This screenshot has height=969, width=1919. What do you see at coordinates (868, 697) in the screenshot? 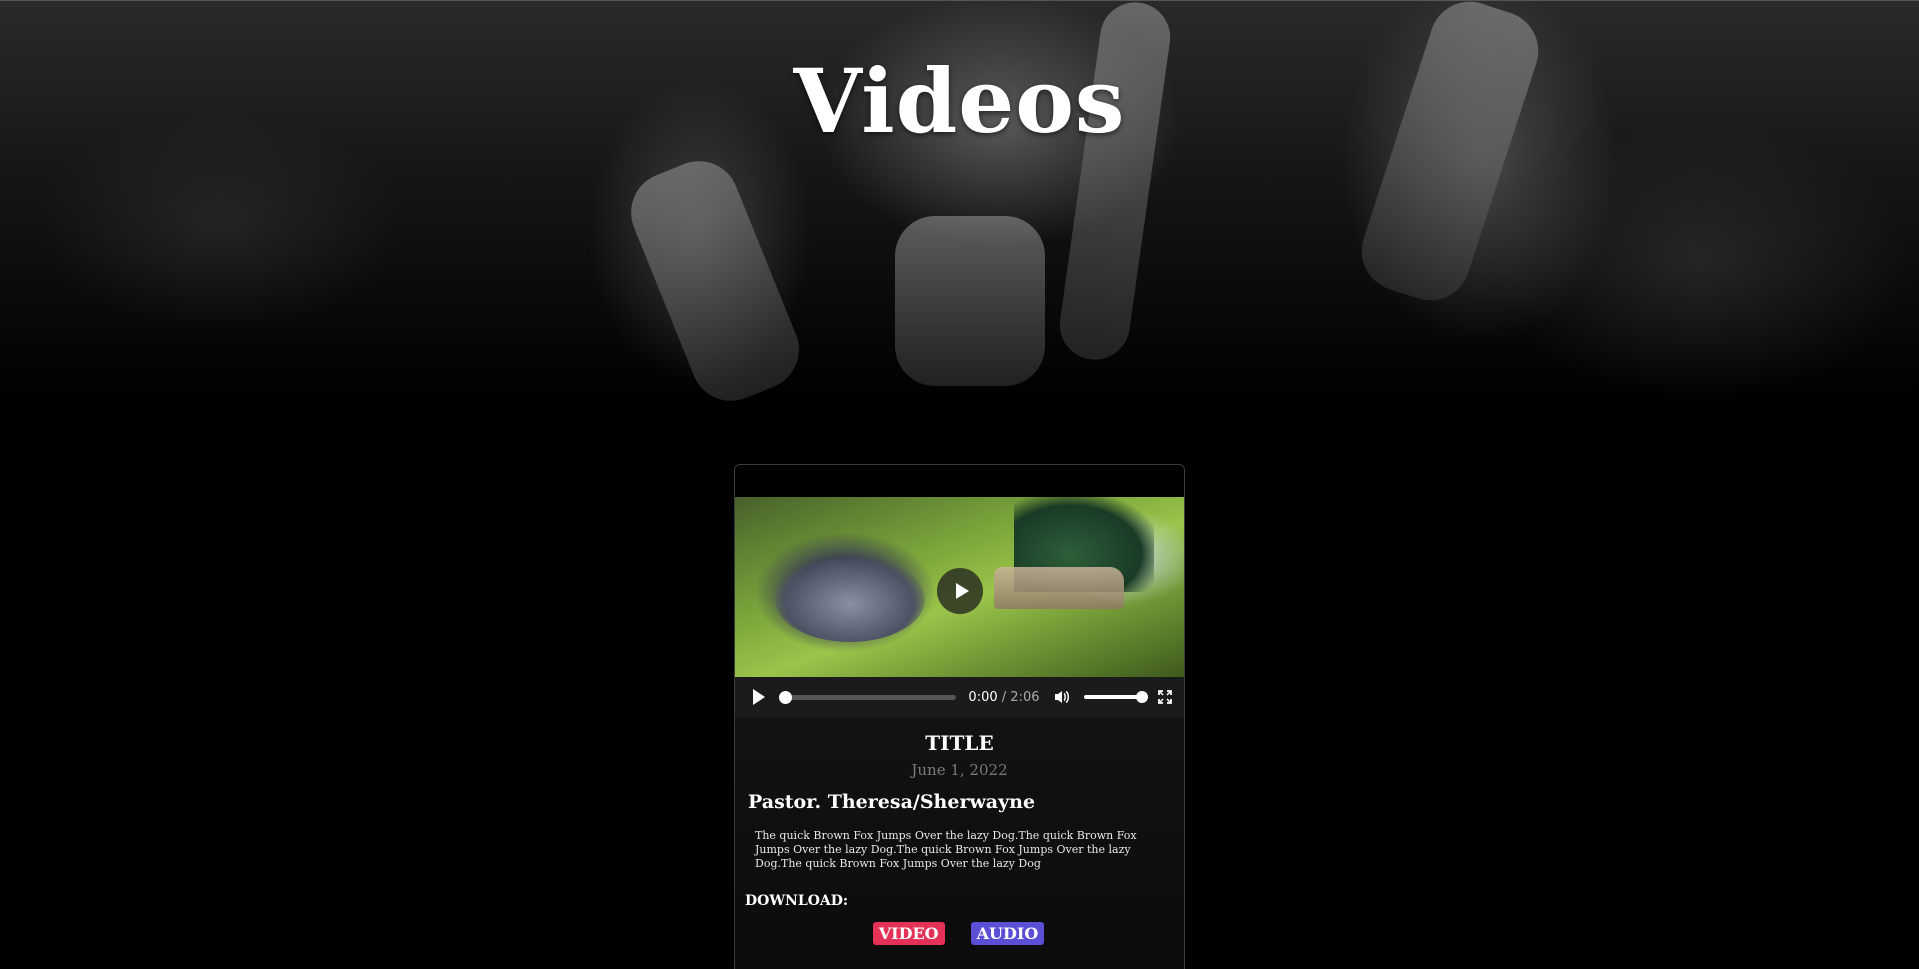
I see `seek-bar` at bounding box center [868, 697].